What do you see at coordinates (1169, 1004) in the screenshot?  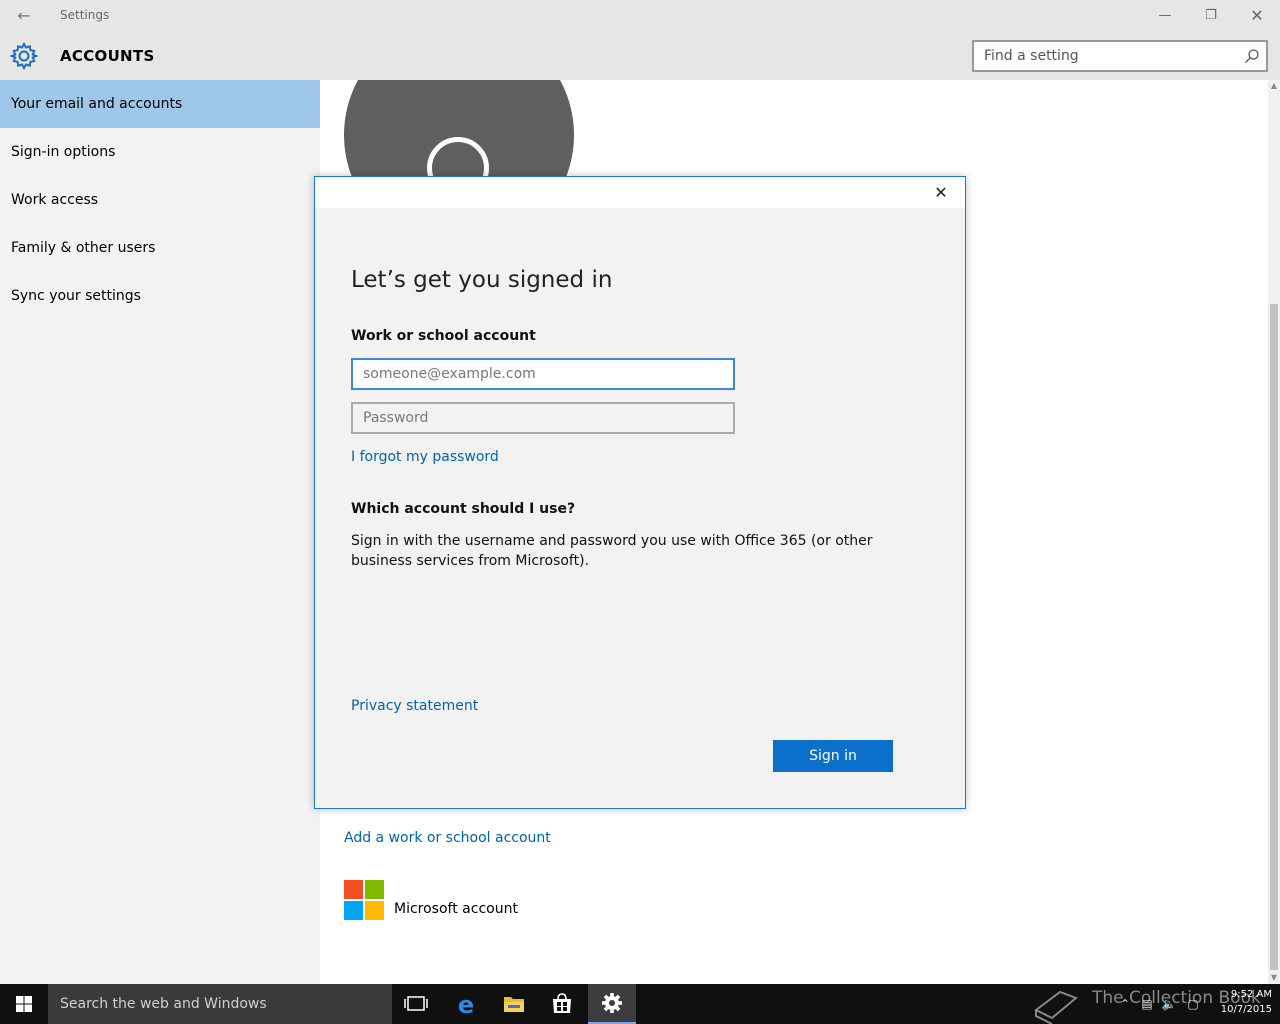 I see `volume-icon: 🔈` at bounding box center [1169, 1004].